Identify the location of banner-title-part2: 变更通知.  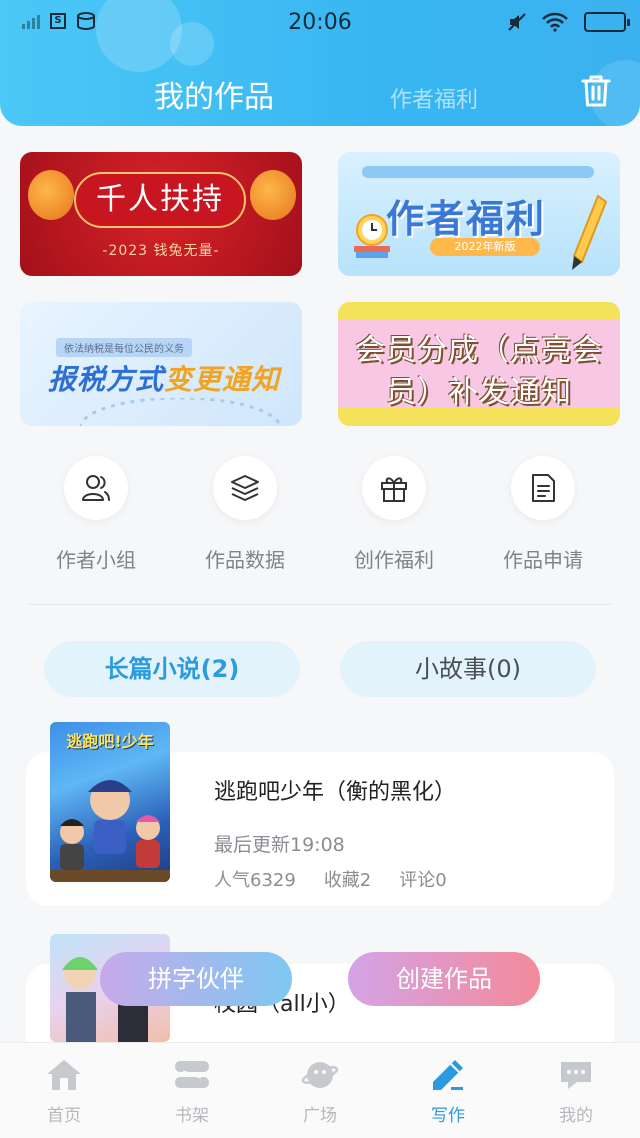
(222, 379).